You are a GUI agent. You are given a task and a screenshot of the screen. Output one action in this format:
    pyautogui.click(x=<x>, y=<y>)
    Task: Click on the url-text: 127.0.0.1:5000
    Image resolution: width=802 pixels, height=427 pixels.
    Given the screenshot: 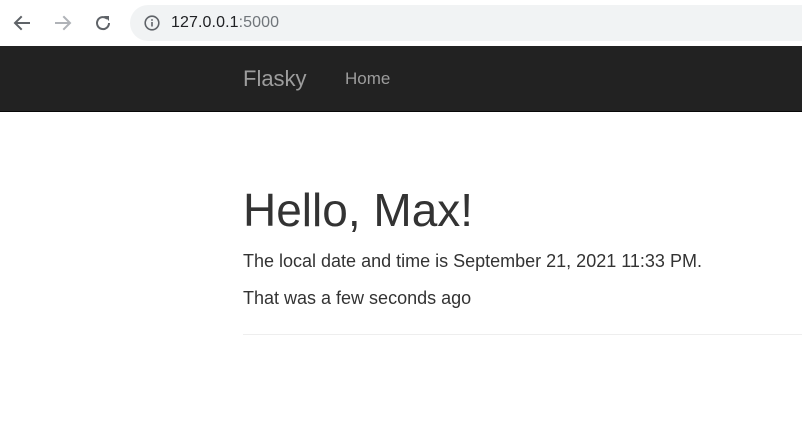 What is the action you would take?
    pyautogui.click(x=225, y=23)
    